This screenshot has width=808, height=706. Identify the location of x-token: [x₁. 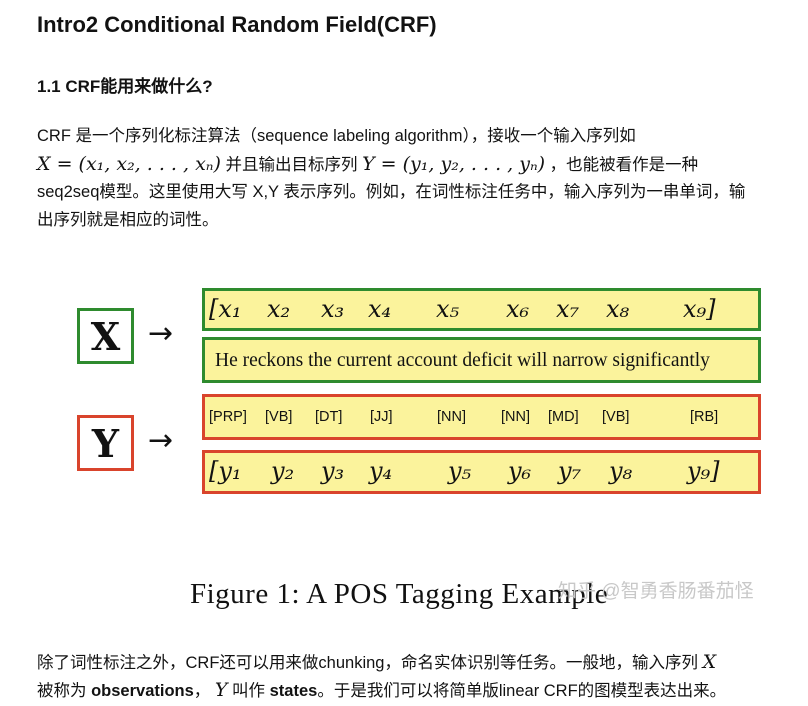
(225, 309).